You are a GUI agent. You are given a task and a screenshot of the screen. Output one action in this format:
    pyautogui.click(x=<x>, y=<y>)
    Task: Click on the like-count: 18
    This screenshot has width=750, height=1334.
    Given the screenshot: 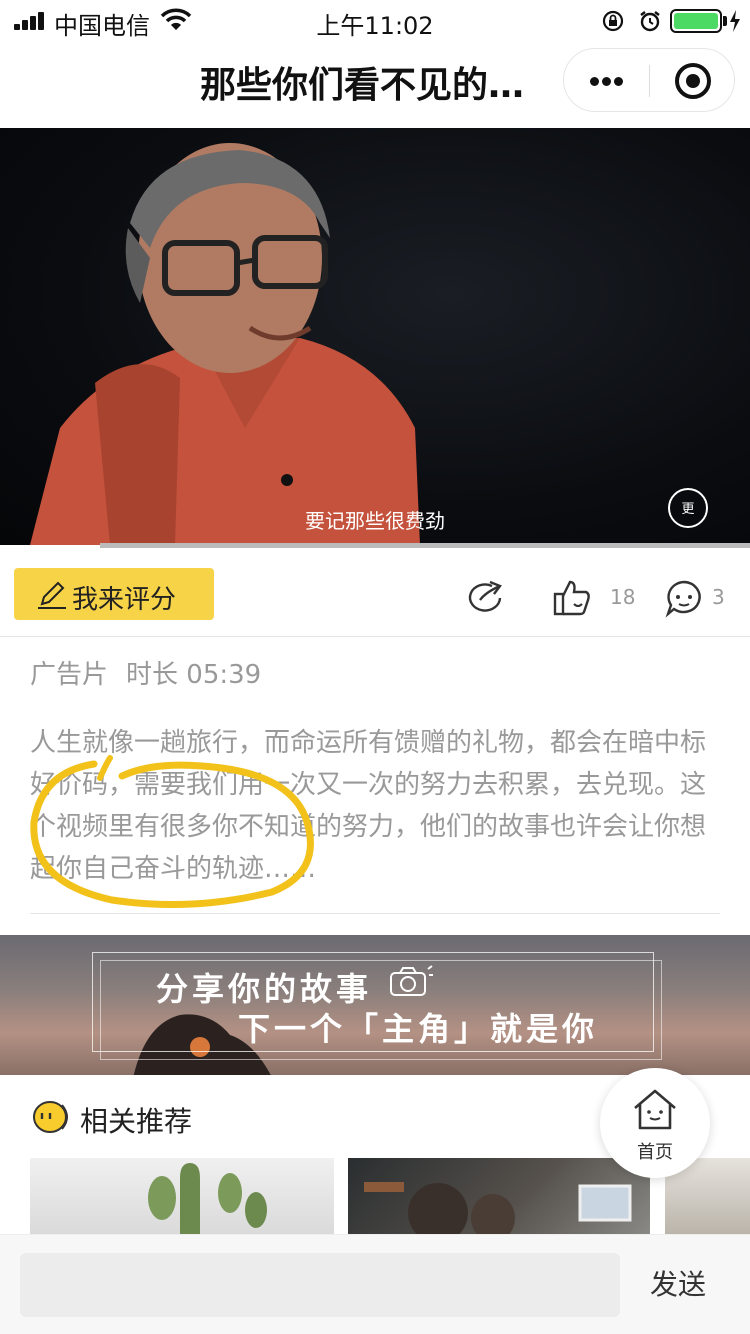 What is the action you would take?
    pyautogui.click(x=623, y=597)
    